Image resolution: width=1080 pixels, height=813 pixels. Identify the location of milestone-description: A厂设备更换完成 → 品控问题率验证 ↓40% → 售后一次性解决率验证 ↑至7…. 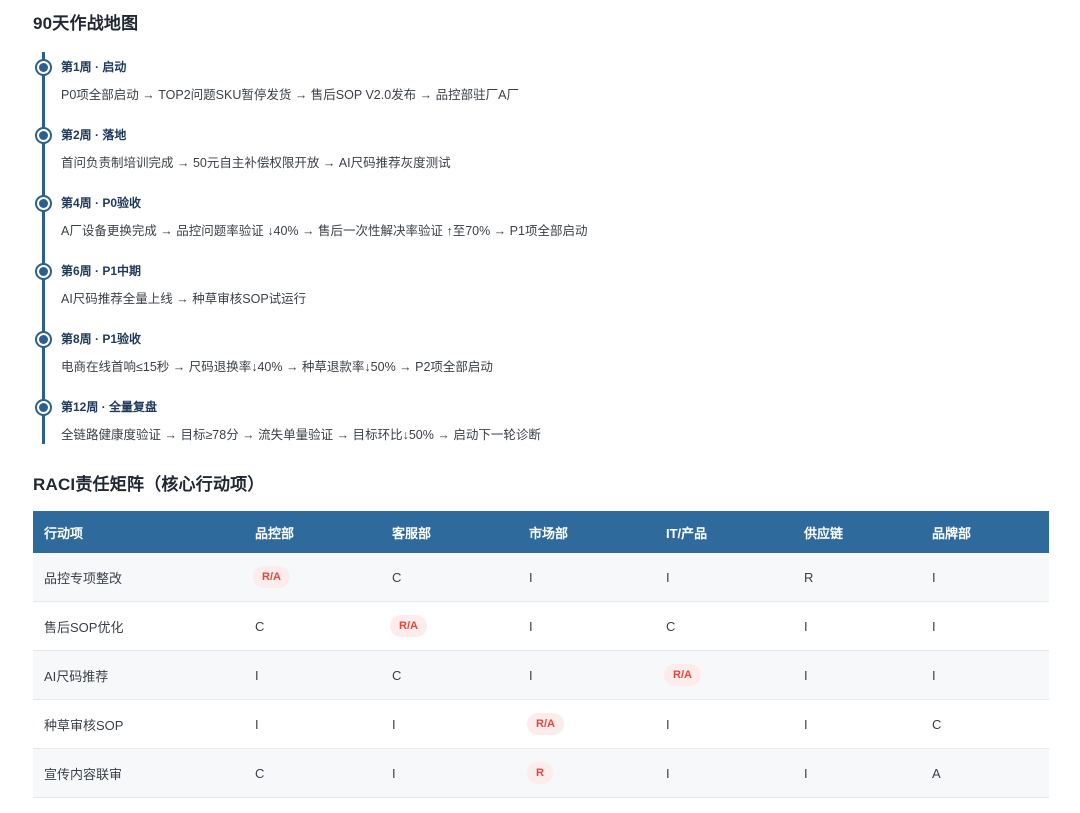
(324, 231).